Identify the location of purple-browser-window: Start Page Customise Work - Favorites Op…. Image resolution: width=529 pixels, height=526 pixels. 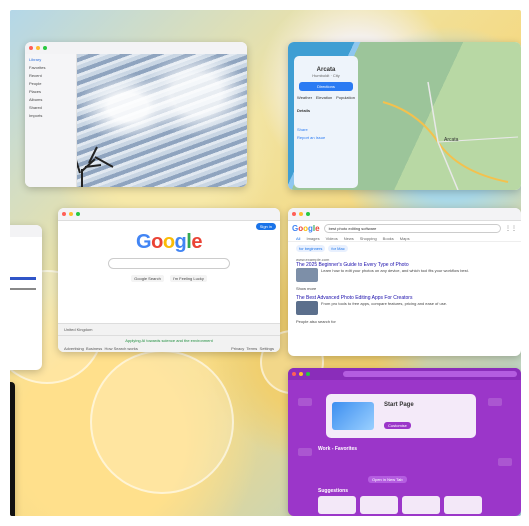
(404, 442).